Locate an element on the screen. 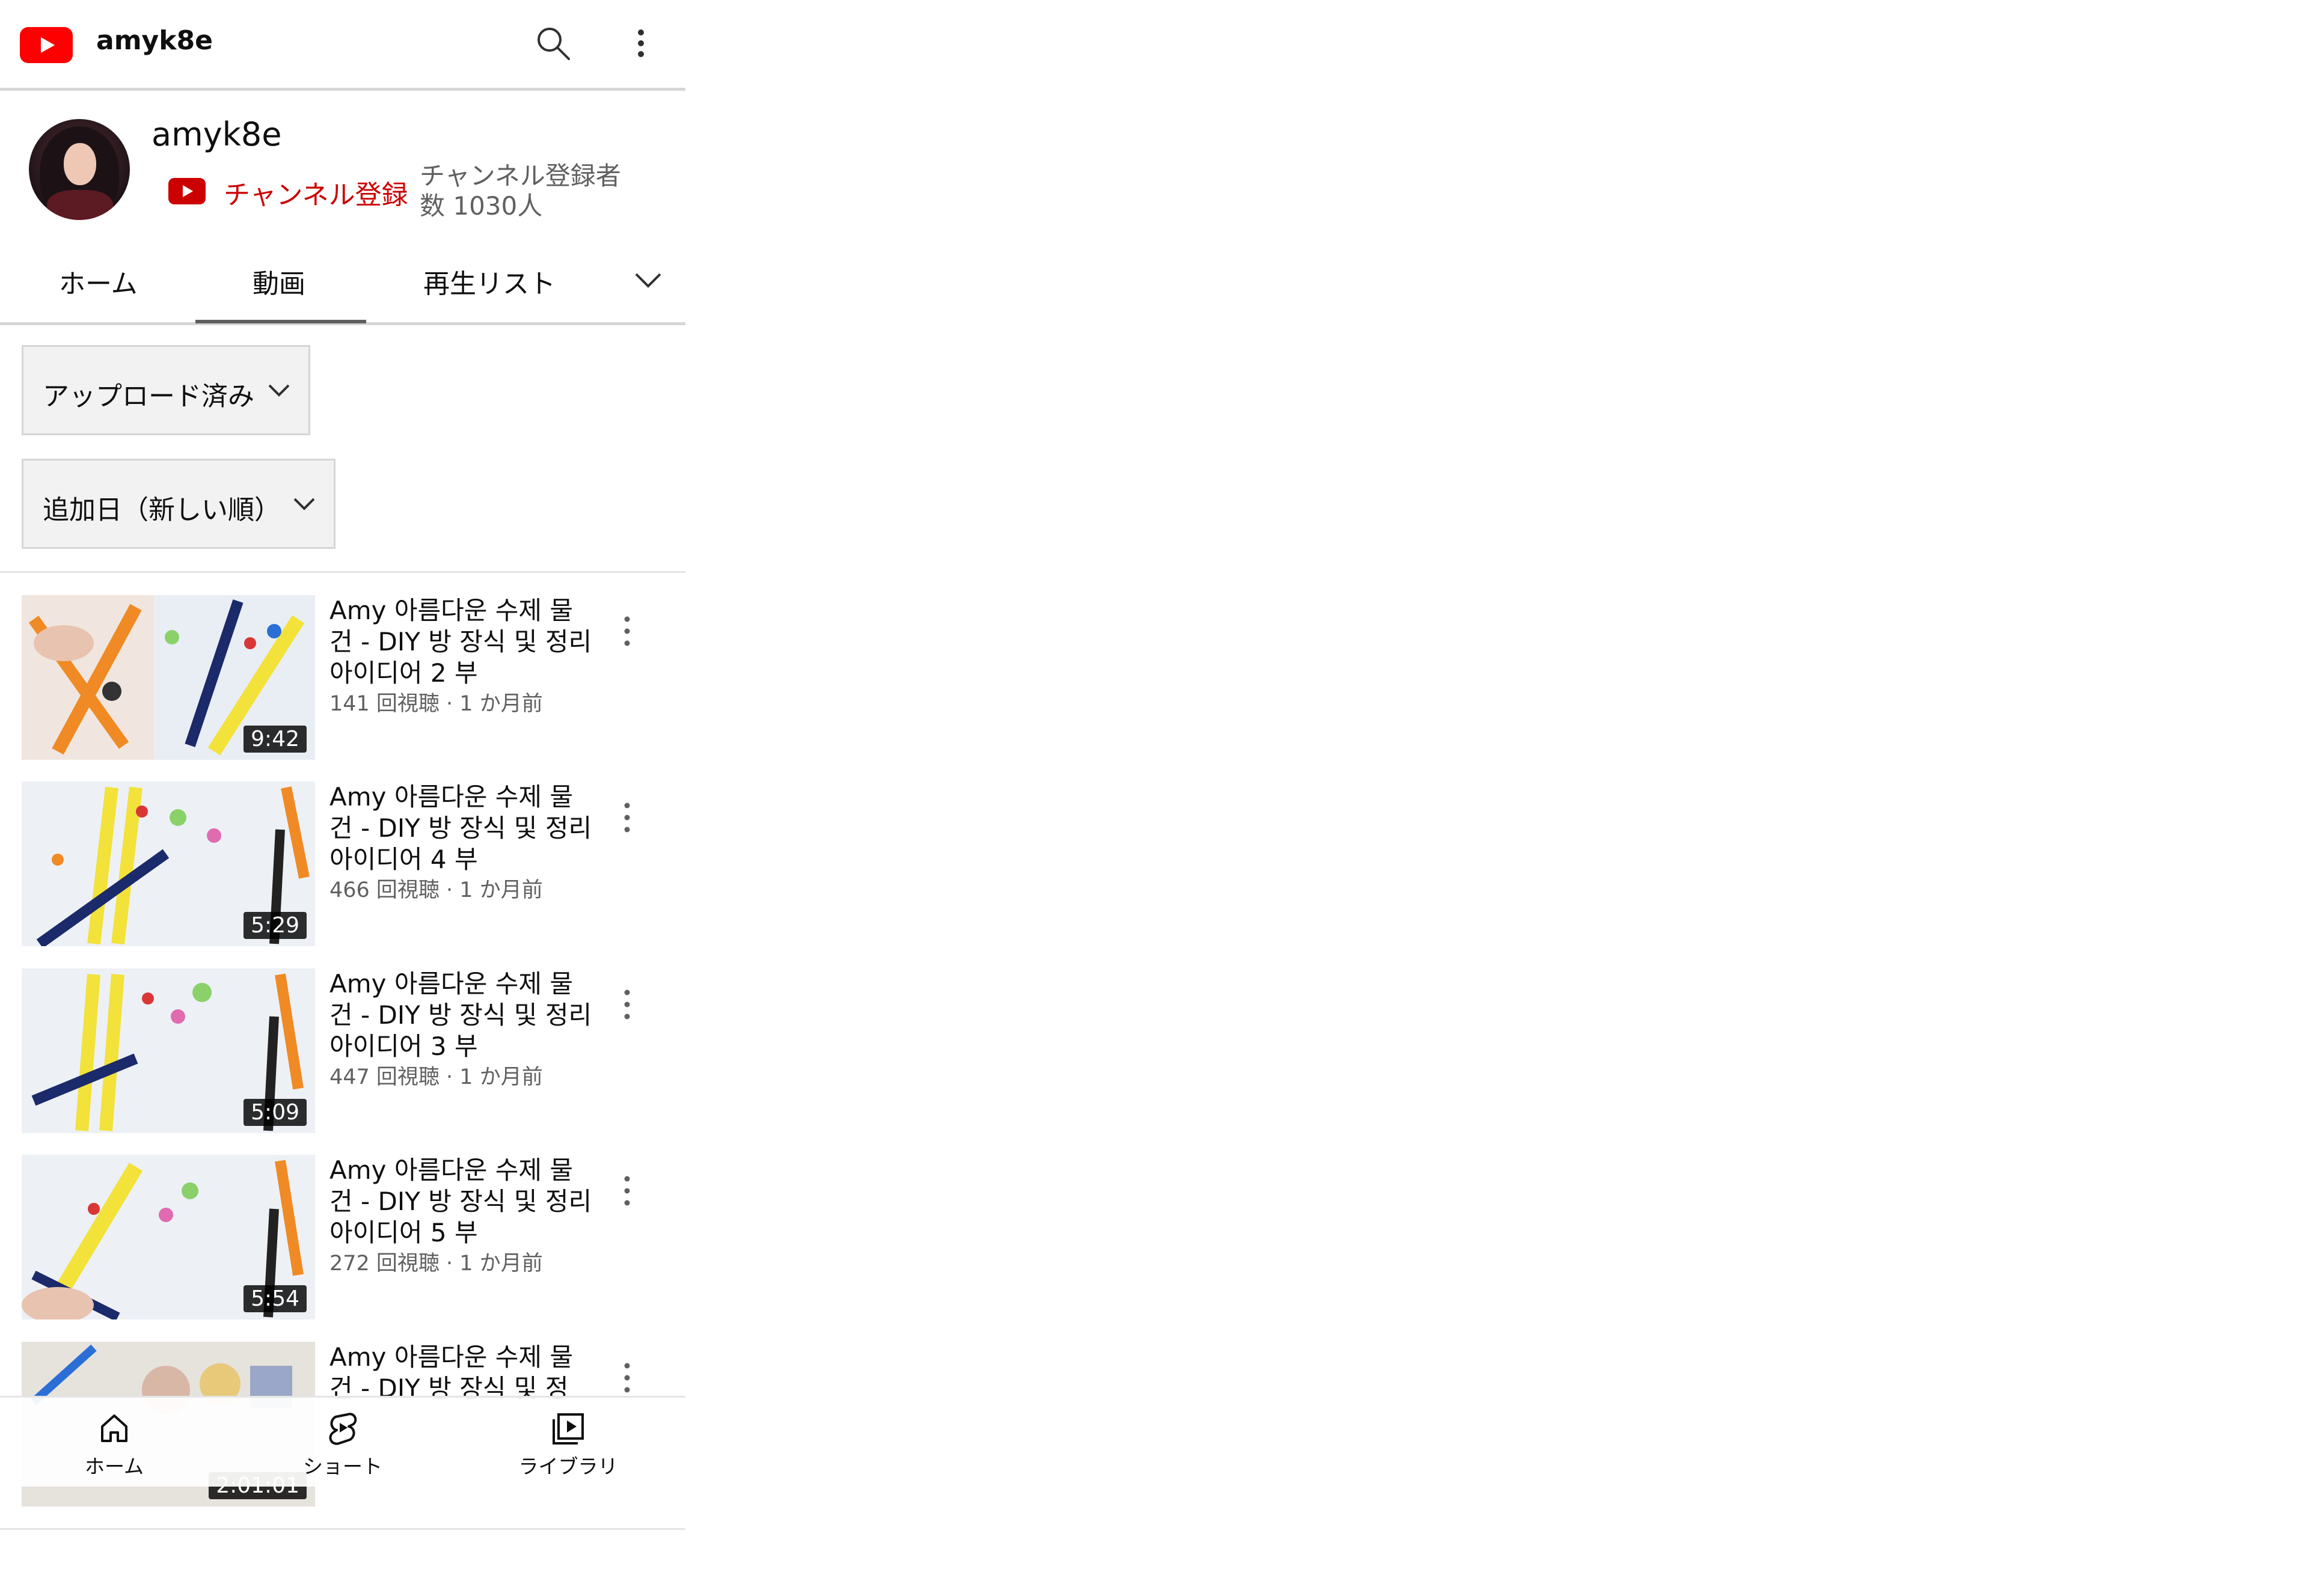  video-meta: 466 回視聴 · 1 か月前 is located at coordinates (436, 890).